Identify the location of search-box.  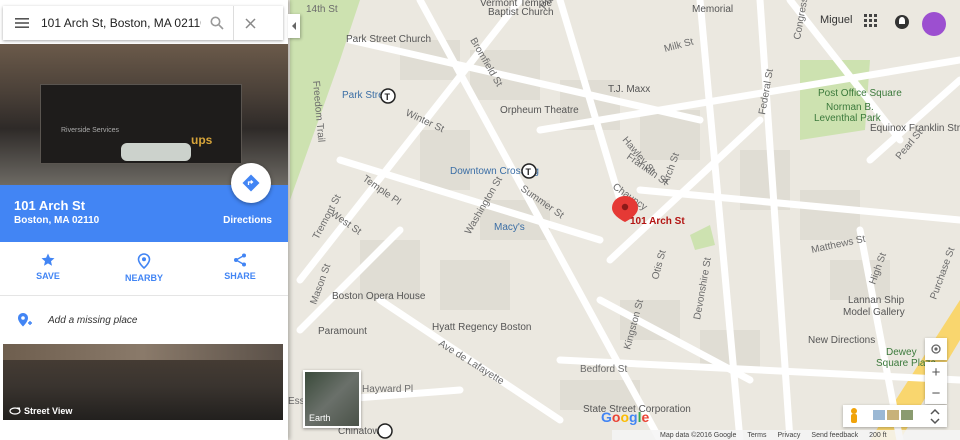
(143, 23).